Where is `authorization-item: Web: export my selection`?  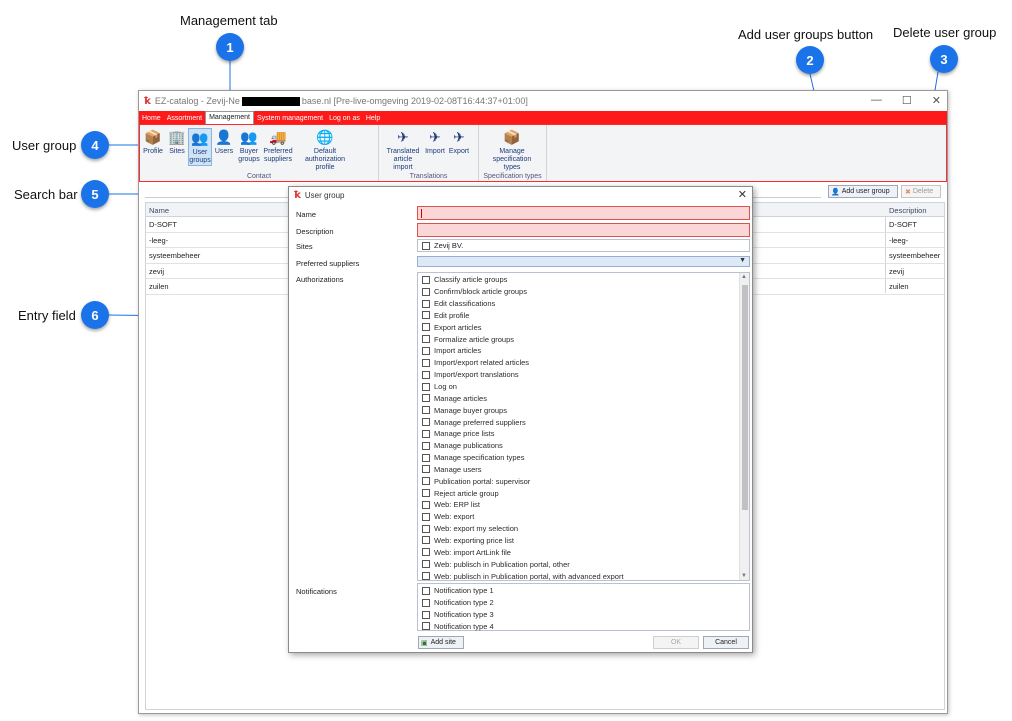 authorization-item: Web: export my selection is located at coordinates (523, 529).